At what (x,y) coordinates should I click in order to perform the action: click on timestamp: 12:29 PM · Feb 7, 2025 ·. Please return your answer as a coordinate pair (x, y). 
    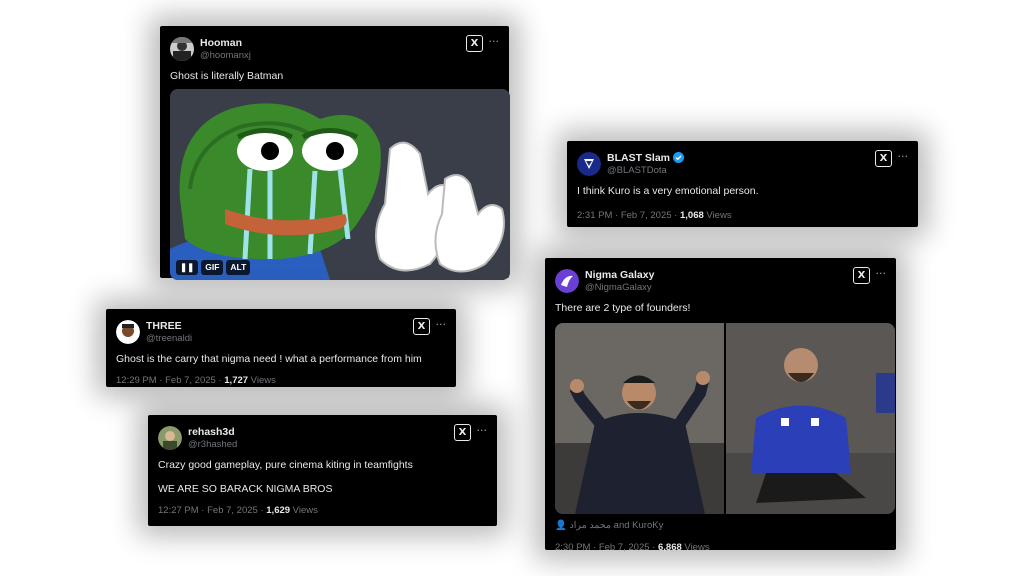
    Looking at the image, I should click on (170, 380).